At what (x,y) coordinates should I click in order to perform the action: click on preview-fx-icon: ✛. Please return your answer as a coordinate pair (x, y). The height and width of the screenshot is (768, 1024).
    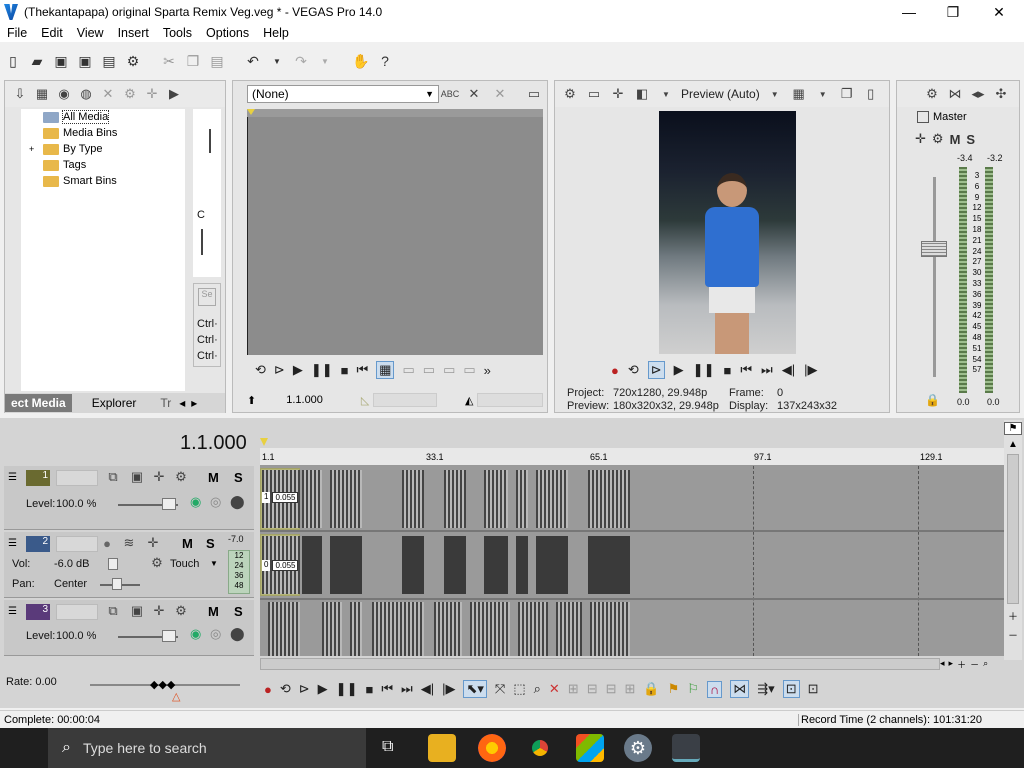
    Looking at the image, I should click on (618, 94).